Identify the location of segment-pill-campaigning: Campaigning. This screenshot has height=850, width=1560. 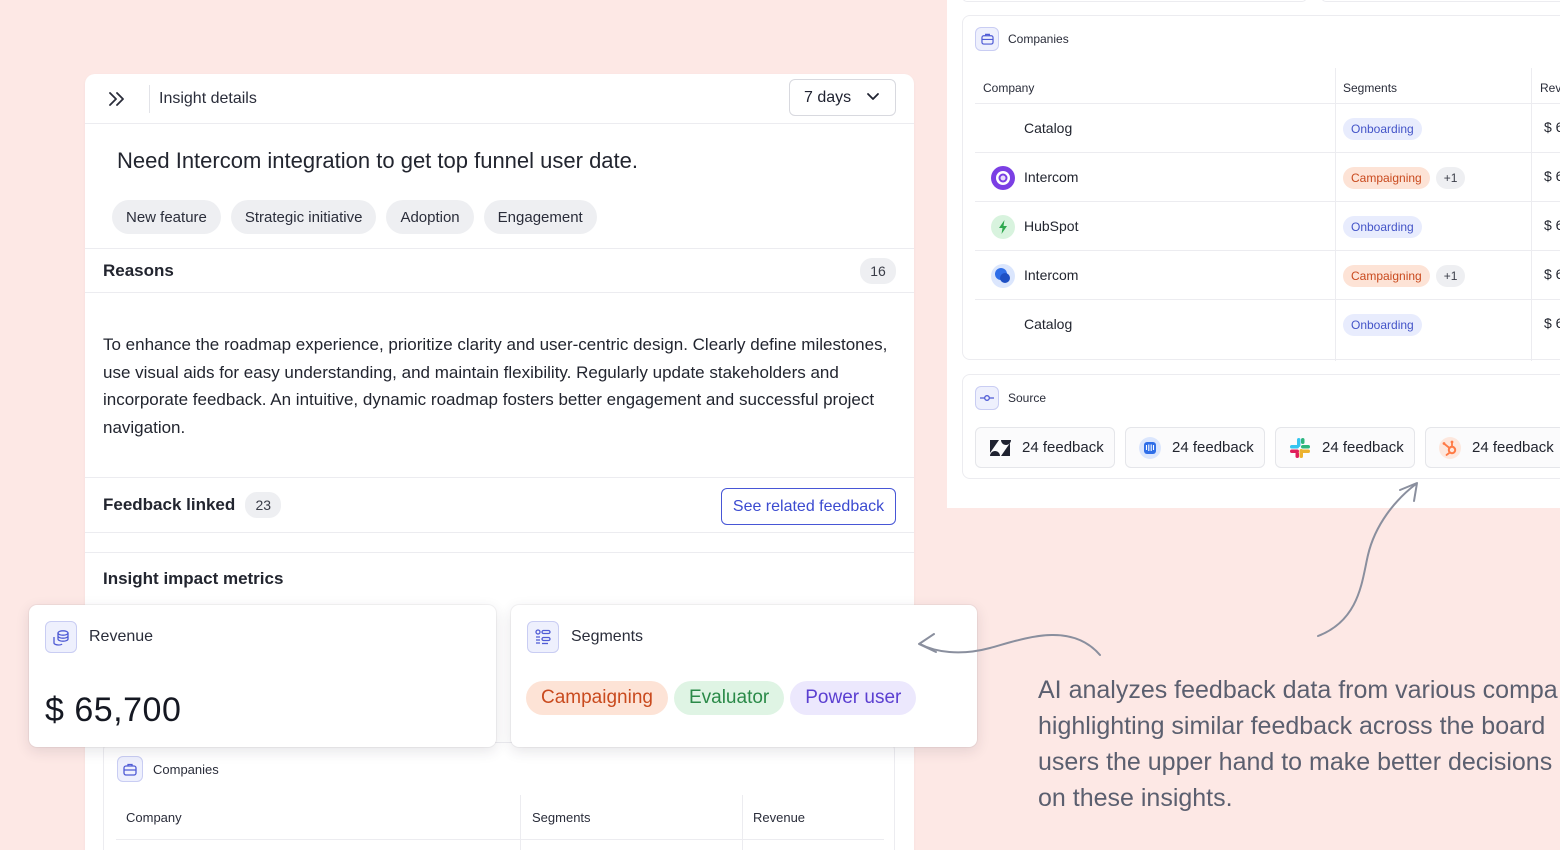
(597, 698).